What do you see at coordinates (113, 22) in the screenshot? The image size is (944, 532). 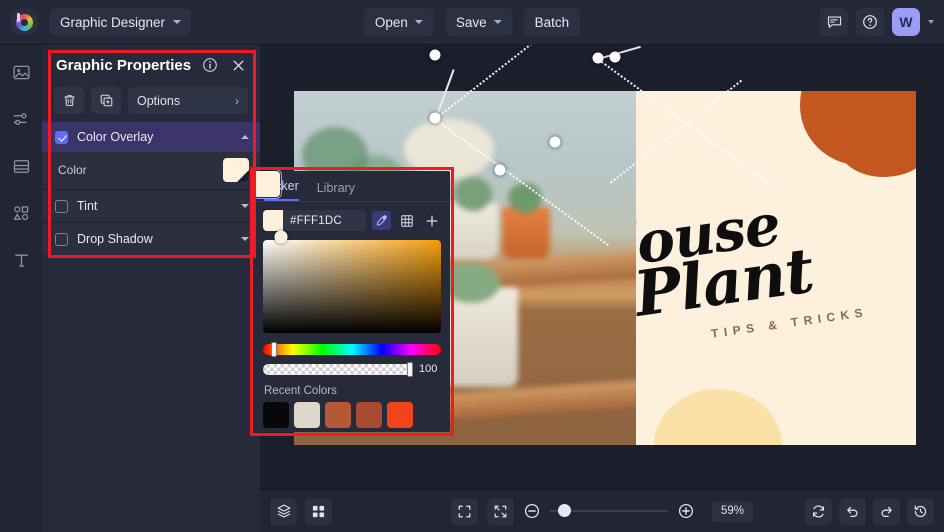 I see `document-name-label: Graphic Designer` at bounding box center [113, 22].